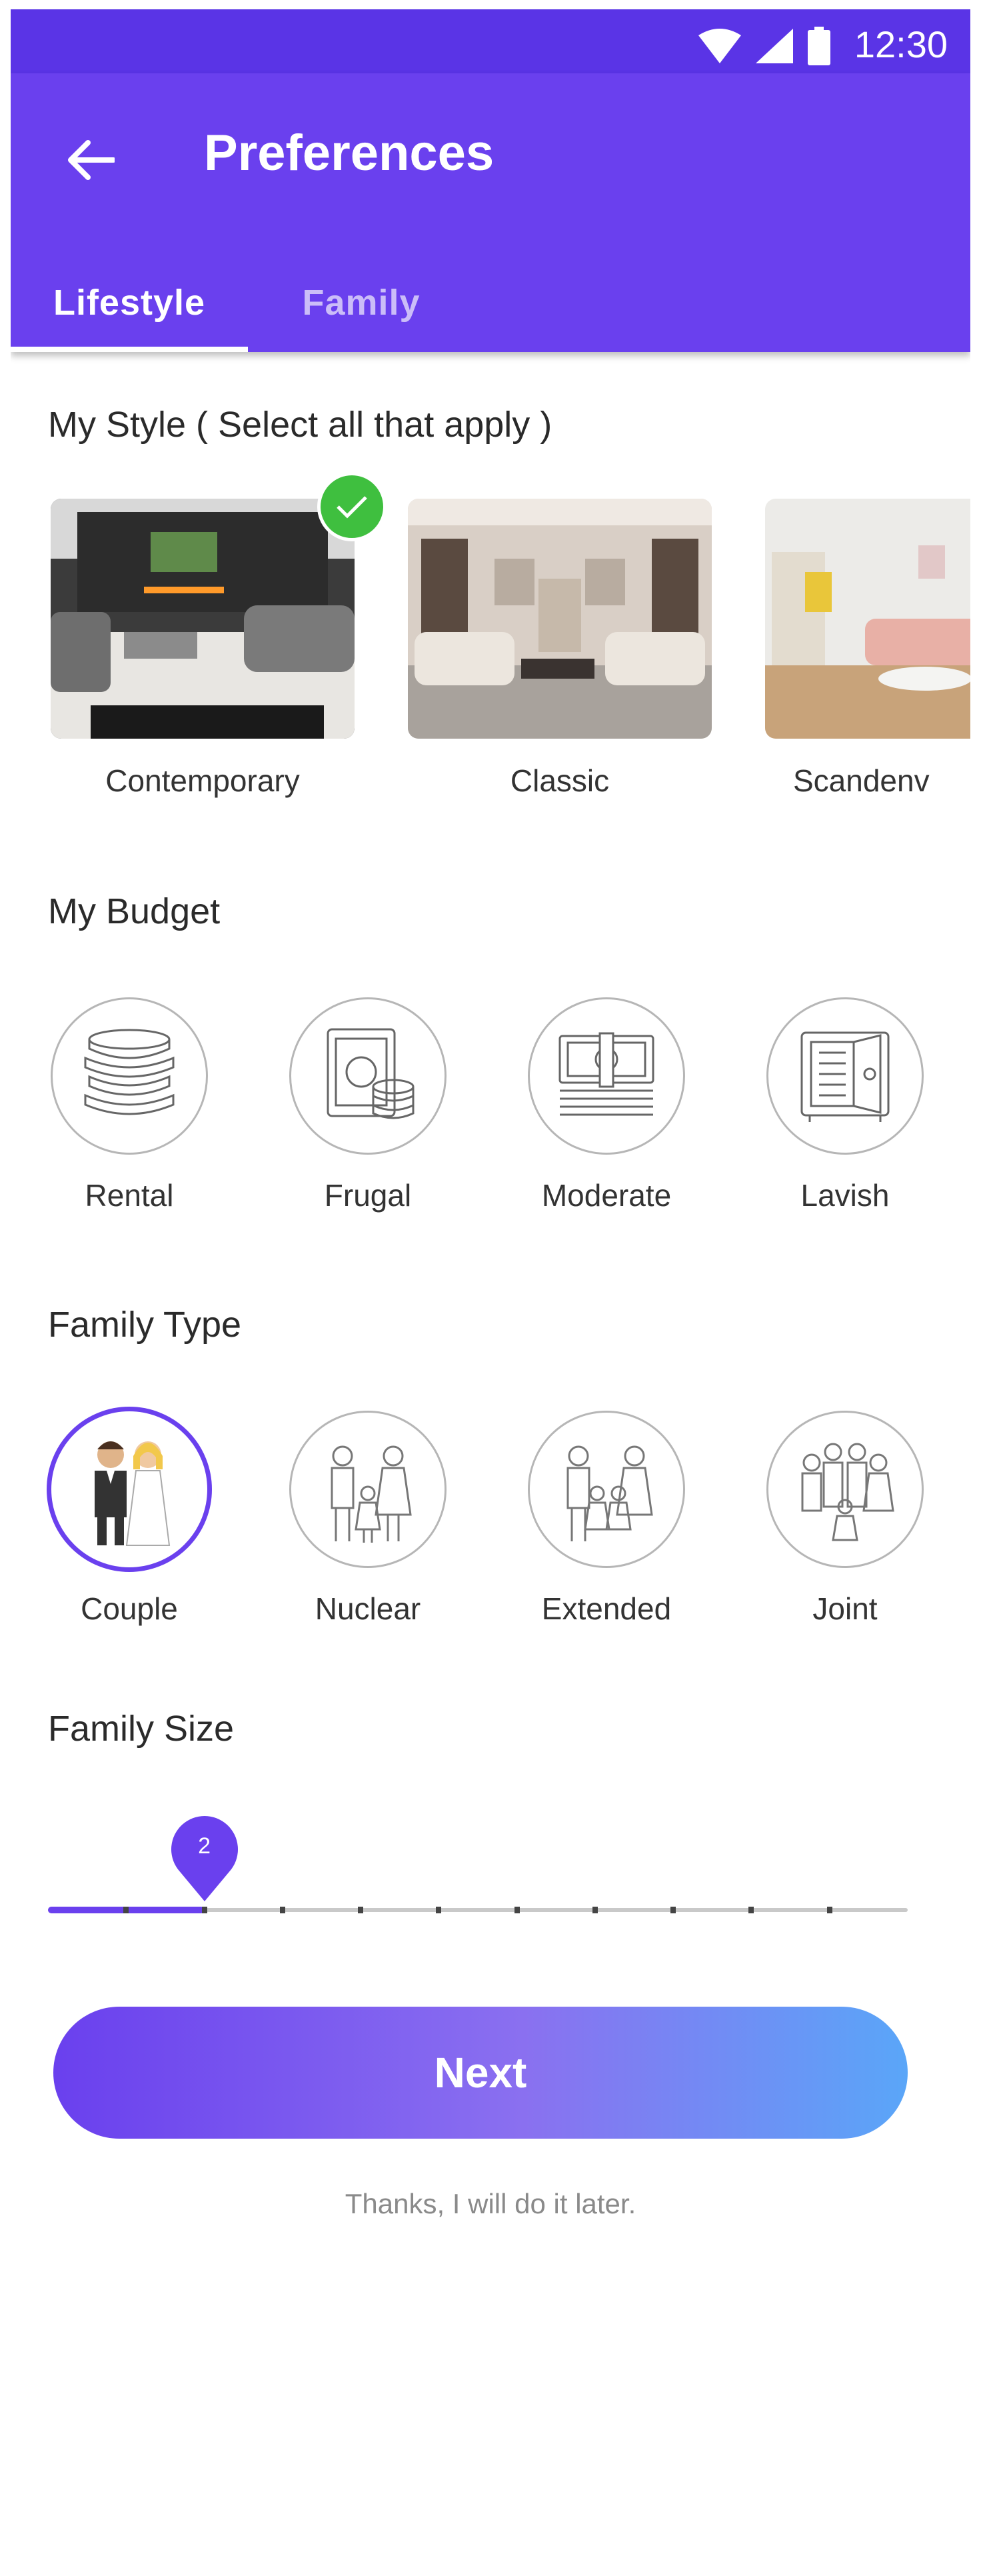 The image size is (981, 2576). What do you see at coordinates (368, 1608) in the screenshot?
I see `family-type-label-nuclear: Nuclear` at bounding box center [368, 1608].